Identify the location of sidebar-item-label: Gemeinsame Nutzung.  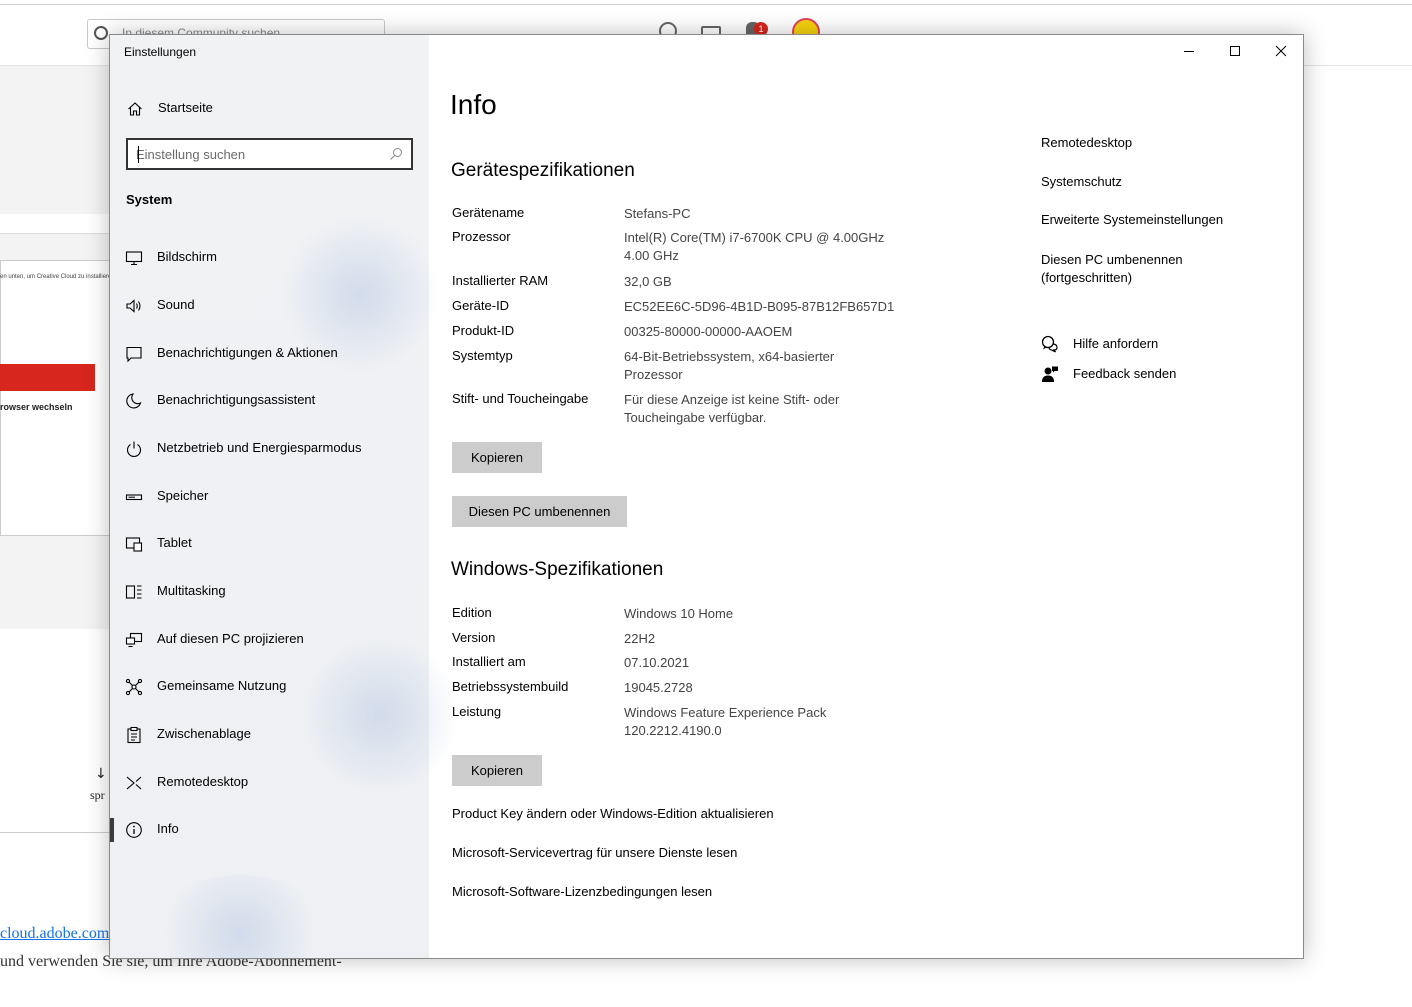
(222, 685).